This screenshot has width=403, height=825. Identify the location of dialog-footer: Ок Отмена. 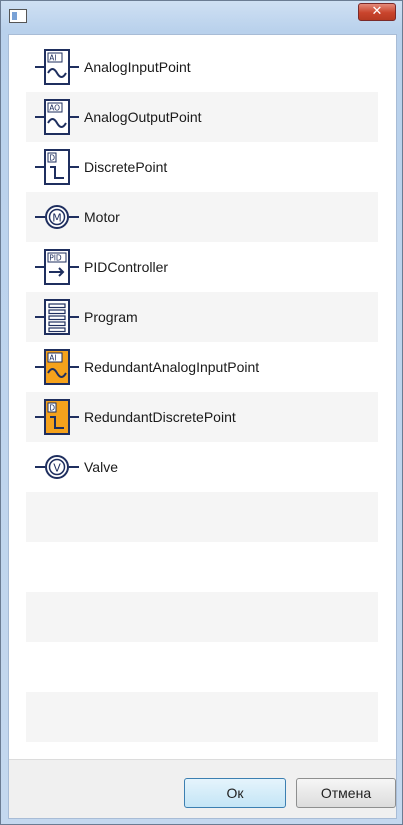
(202, 788).